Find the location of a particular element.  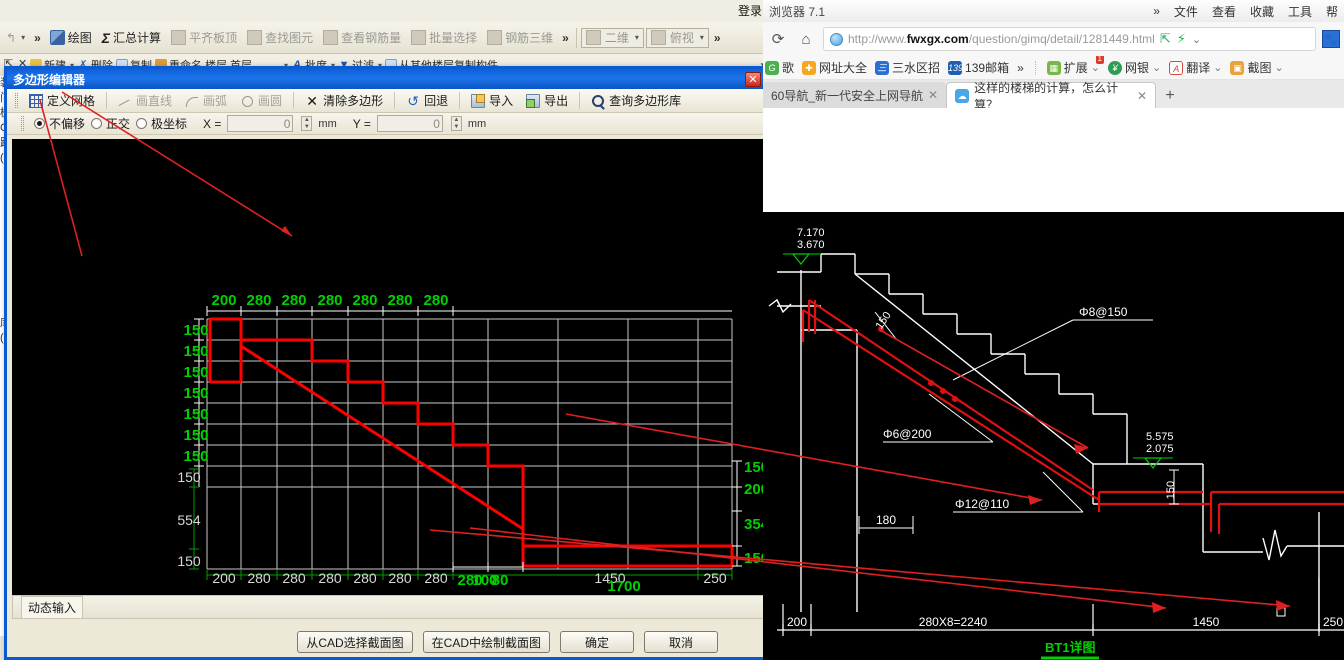

bot-dim-w-0: 200 is located at coordinates (224, 578).